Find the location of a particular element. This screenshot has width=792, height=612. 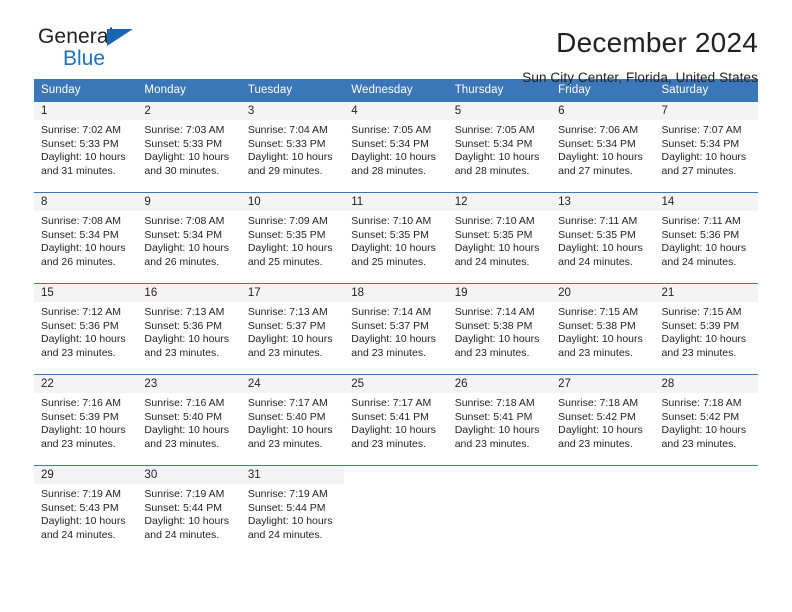

day-sunset-text: Sunset: 5:36 PM is located at coordinates (700, 234).